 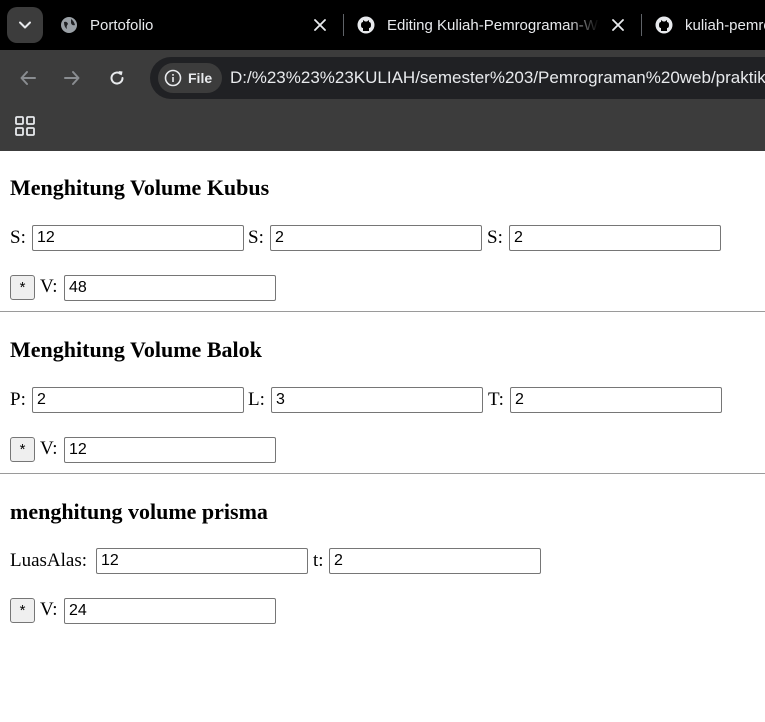 I want to click on arrow-right-icon, so click(x=72, y=78).